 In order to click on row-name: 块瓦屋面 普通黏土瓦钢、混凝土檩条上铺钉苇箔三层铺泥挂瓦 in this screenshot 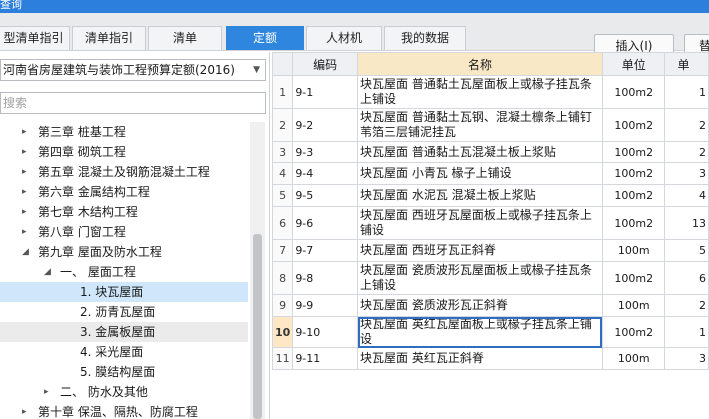, I will do `click(480, 125)`.